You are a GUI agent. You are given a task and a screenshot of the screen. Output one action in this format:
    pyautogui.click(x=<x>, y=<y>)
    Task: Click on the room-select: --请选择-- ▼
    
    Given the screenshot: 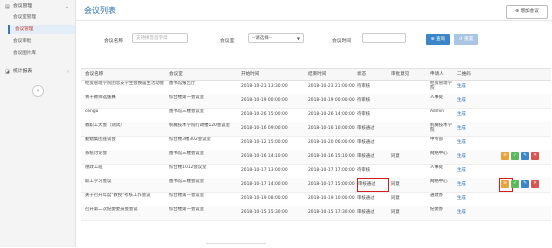 What is the action you would take?
    pyautogui.click(x=276, y=38)
    